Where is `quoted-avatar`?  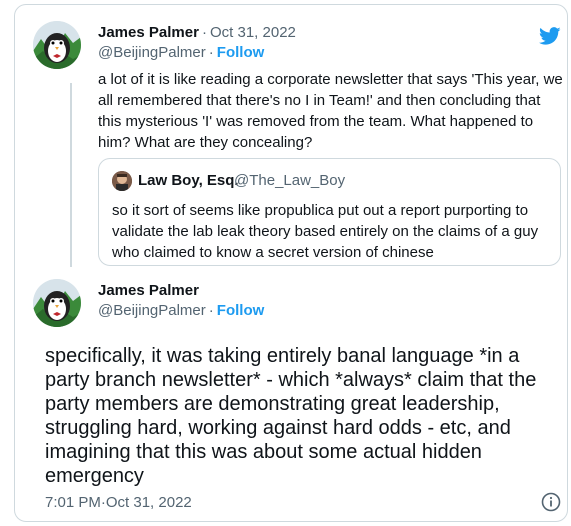 quoted-avatar is located at coordinates (122, 181).